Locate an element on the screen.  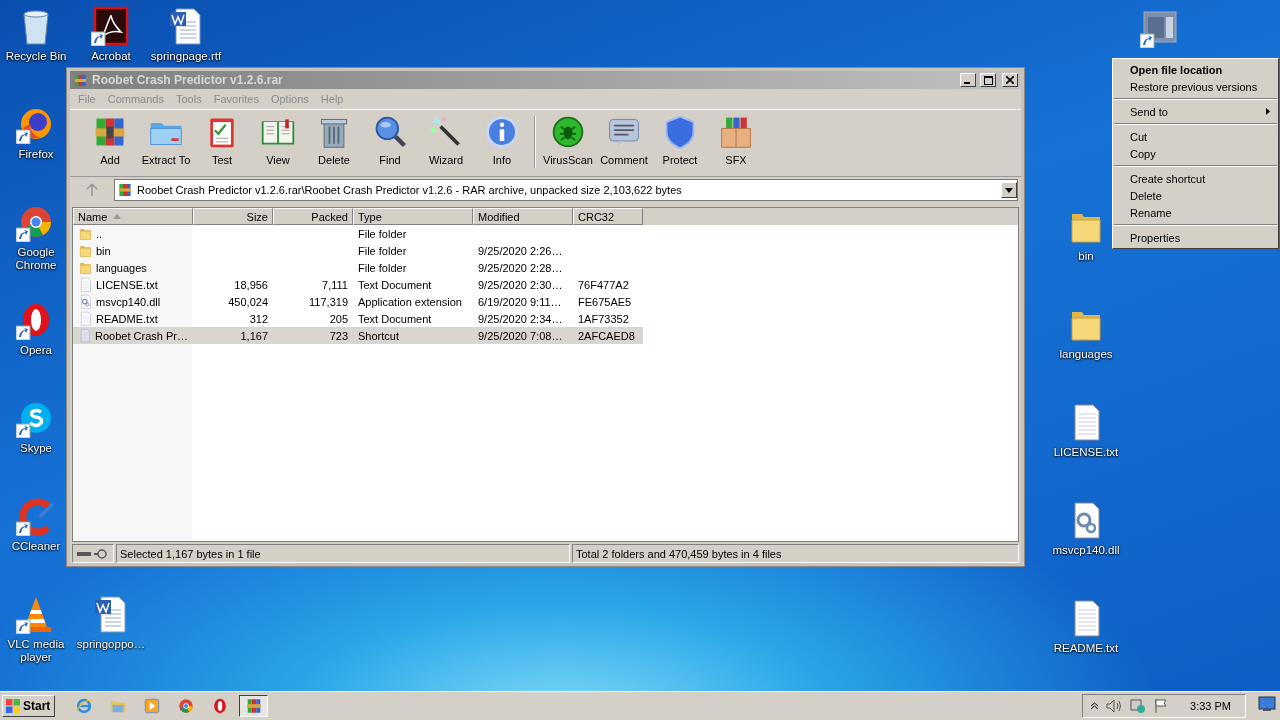
table-cell: 450,024 is located at coordinates (248, 301).